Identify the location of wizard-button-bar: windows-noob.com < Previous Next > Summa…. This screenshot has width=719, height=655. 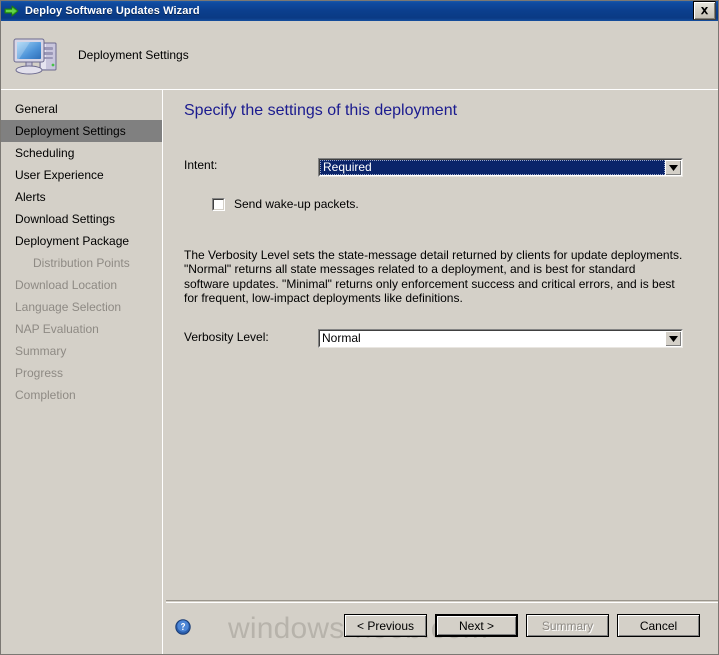
(442, 628).